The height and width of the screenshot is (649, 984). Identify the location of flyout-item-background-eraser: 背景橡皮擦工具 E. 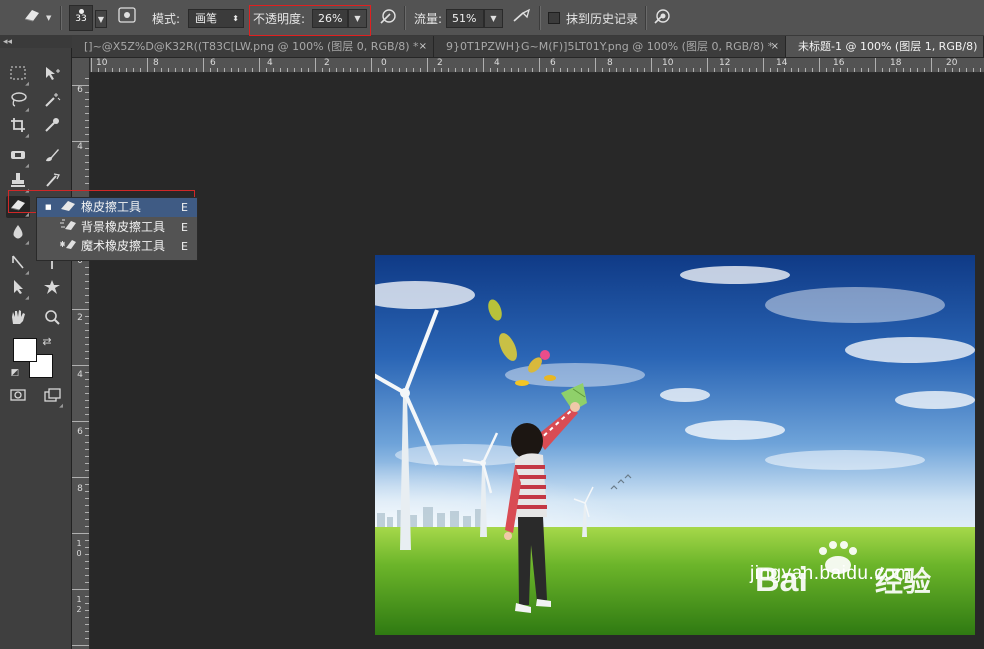
(117, 227).